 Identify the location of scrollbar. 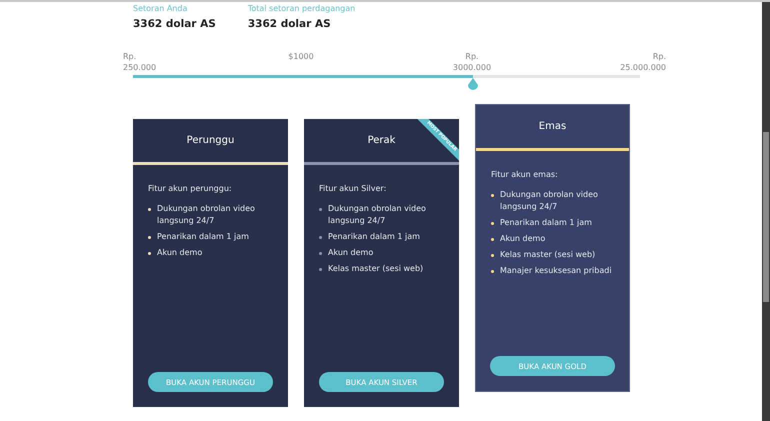
(766, 211).